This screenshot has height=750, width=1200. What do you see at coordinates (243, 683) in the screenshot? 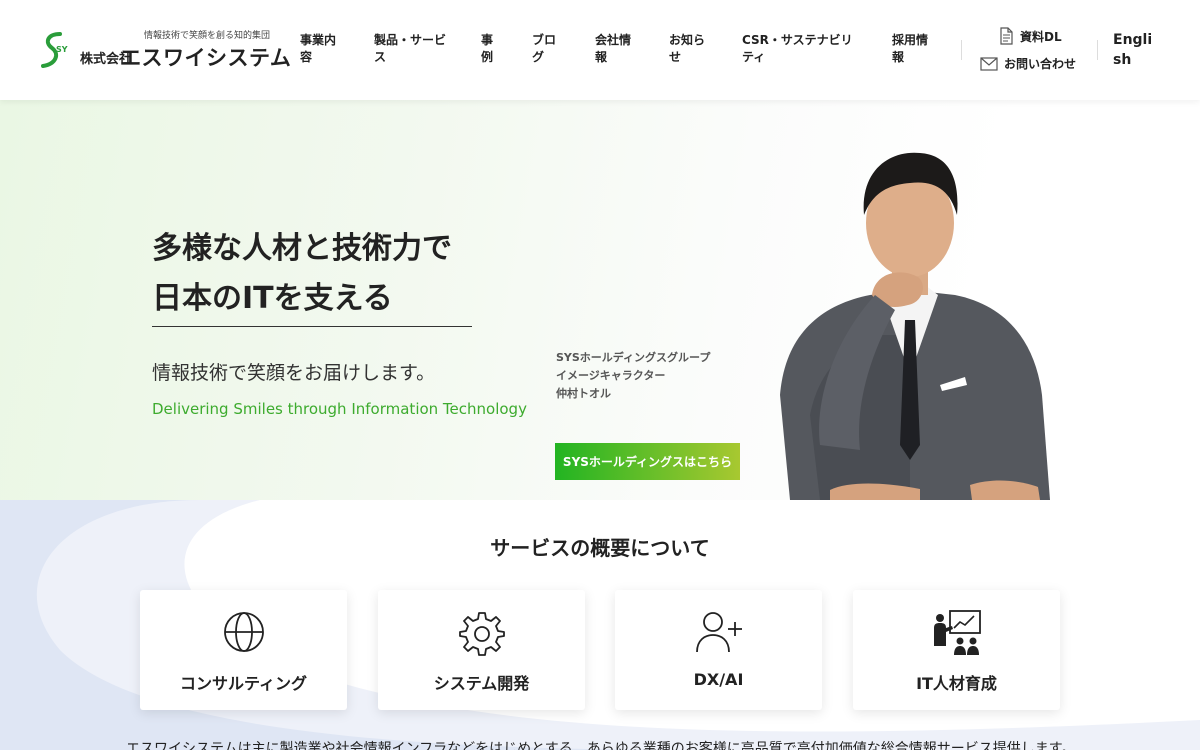
I see `service-card-label: コンサルティング` at bounding box center [243, 683].